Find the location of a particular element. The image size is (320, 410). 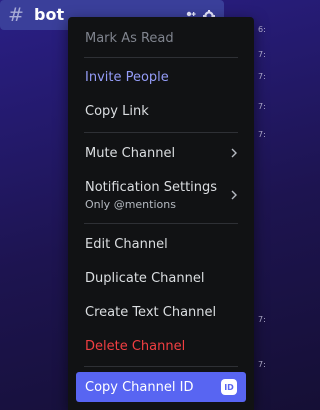

duplicate-channel-label: Duplicate Channel is located at coordinates (145, 278).